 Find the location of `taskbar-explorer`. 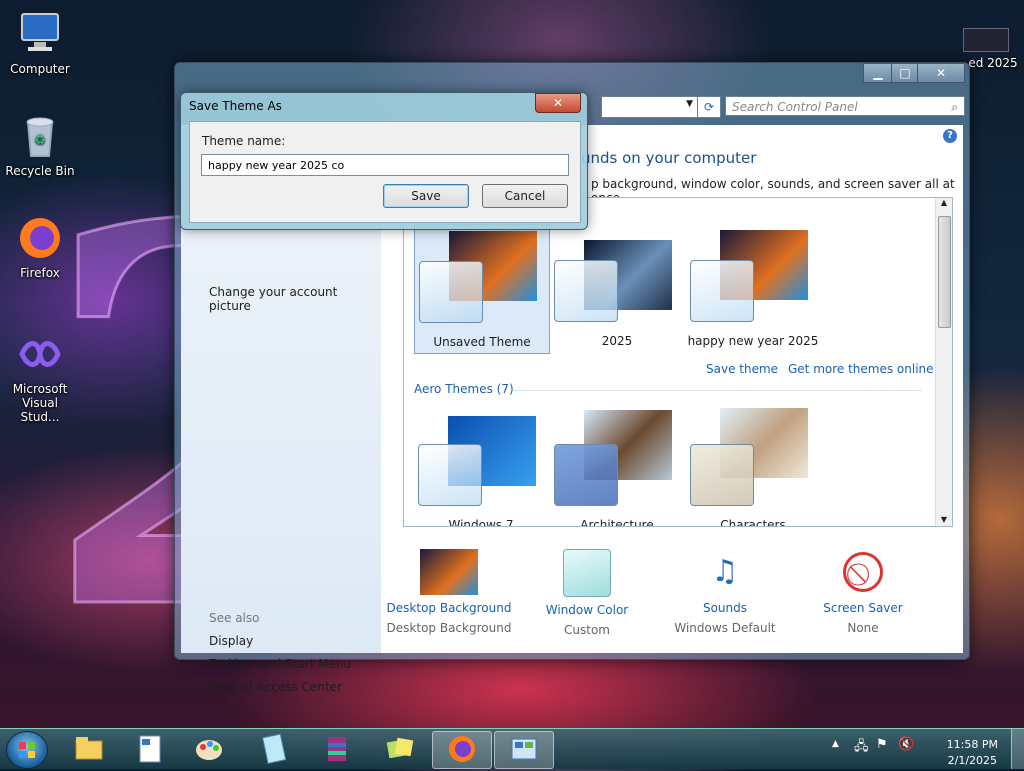

taskbar-explorer is located at coordinates (89, 749).